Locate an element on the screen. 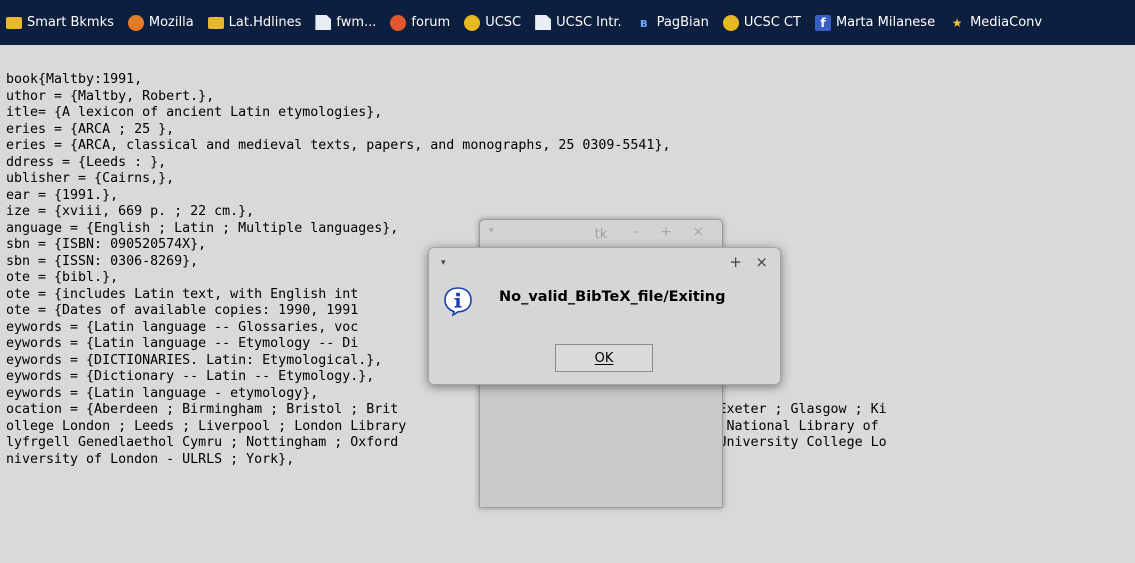 This screenshot has width=1135, height=563. bookmark-label: UCSC CT is located at coordinates (772, 22).